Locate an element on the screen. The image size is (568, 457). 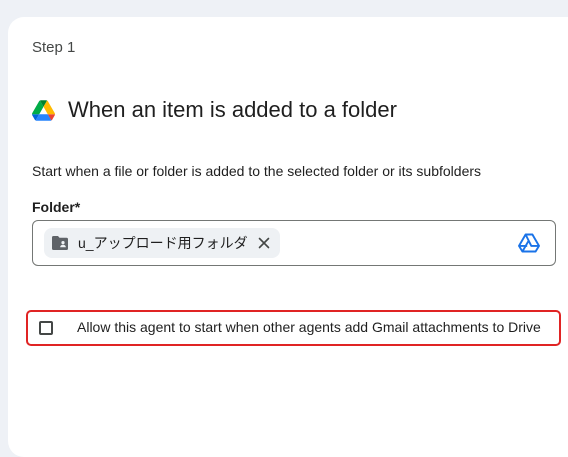
gmail-attachments-checkbox is located at coordinates (46, 328).